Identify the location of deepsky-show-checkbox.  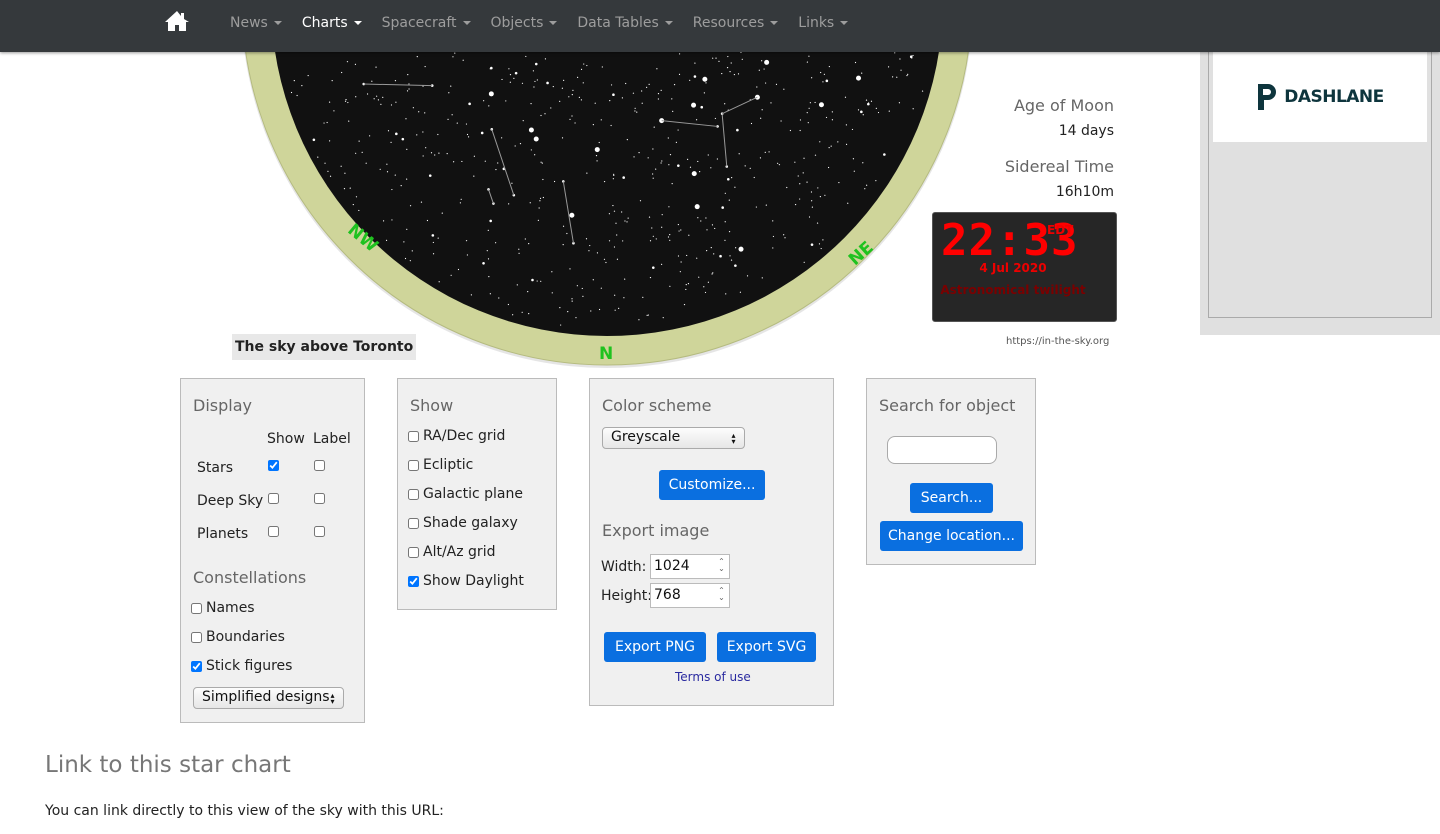
(273, 498).